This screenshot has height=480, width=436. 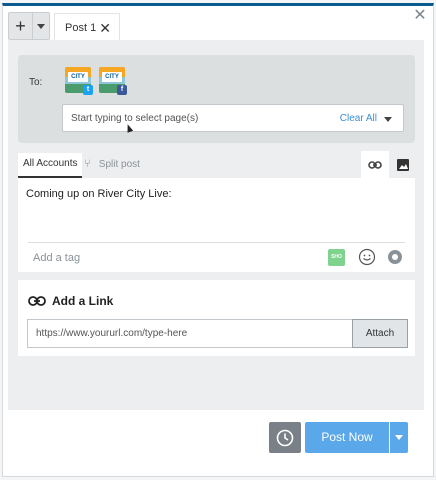 What do you see at coordinates (336, 257) in the screenshot?
I see `shutterstock-icon: SHO` at bounding box center [336, 257].